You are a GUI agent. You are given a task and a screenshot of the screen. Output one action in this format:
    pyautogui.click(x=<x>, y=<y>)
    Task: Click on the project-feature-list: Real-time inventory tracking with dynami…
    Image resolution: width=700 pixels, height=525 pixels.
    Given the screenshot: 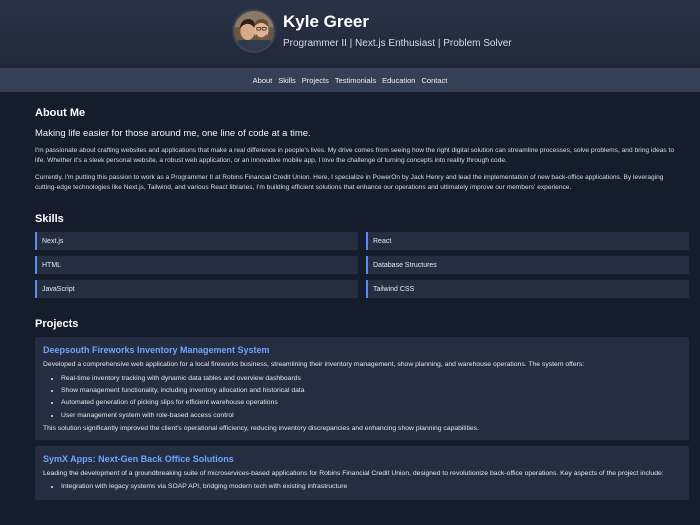 What is the action you would take?
    pyautogui.click(x=362, y=397)
    